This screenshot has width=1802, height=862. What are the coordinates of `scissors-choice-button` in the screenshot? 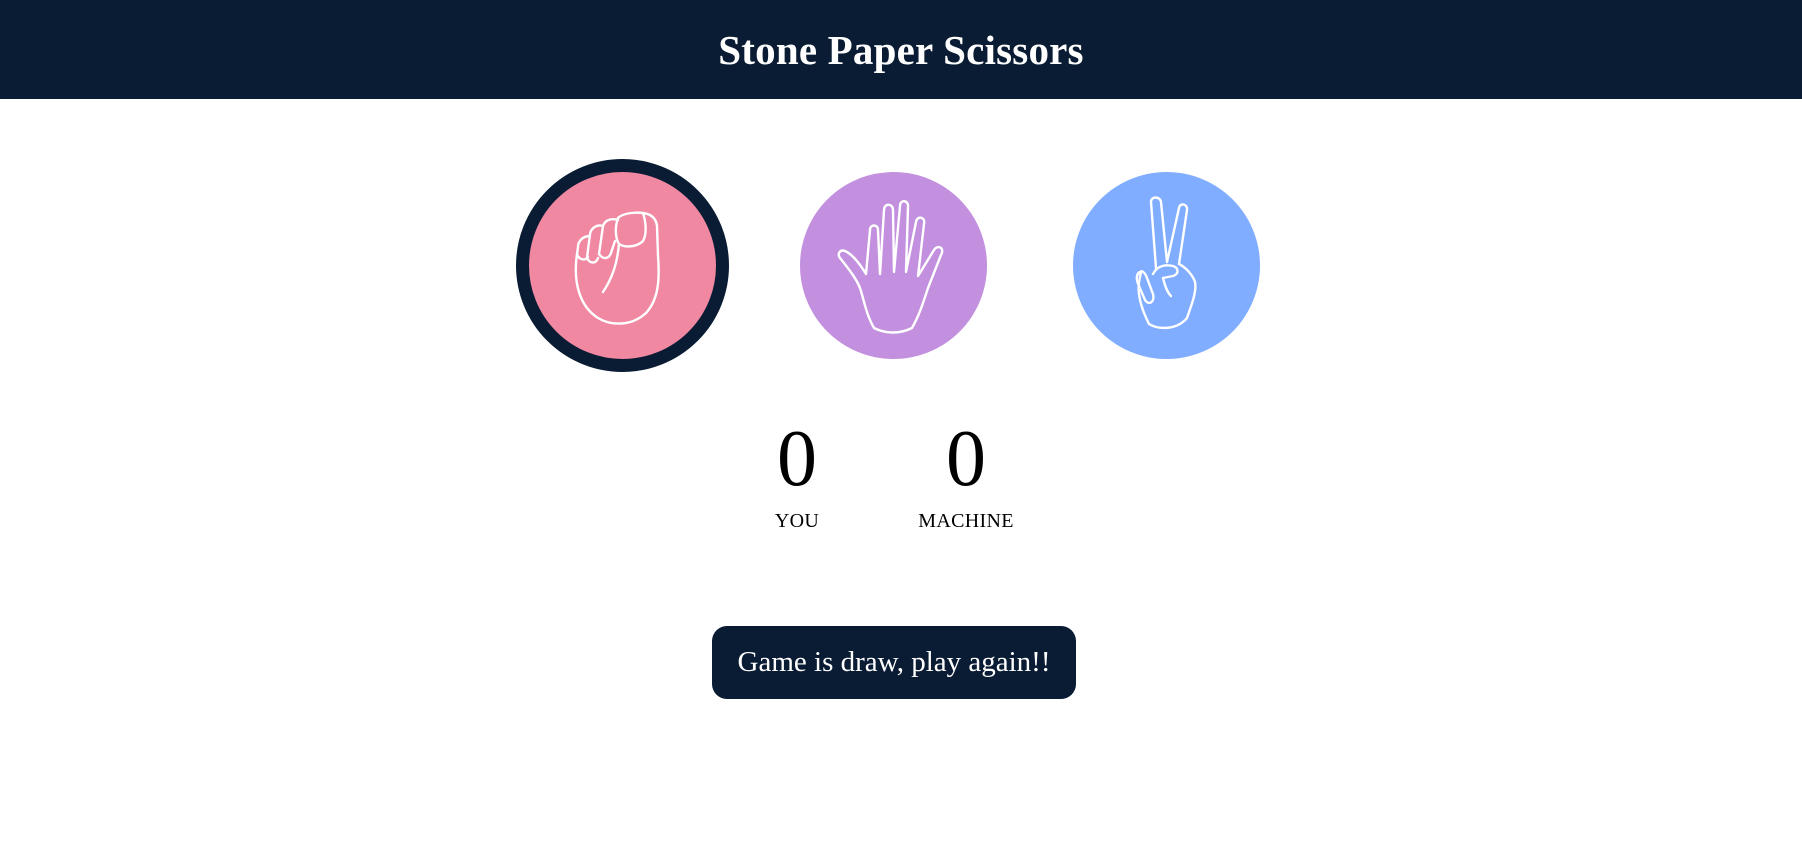 It's located at (1166, 265).